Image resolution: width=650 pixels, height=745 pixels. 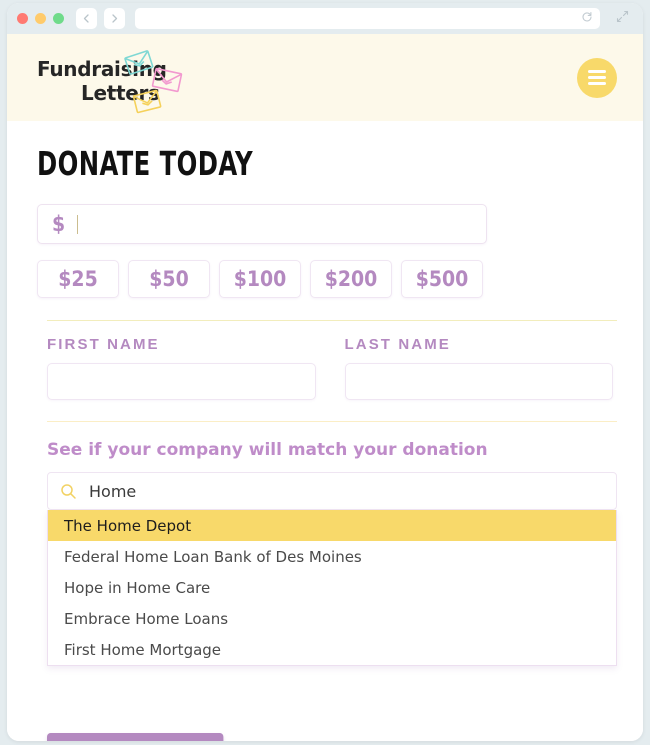 I want to click on text-caret, so click(x=78, y=224).